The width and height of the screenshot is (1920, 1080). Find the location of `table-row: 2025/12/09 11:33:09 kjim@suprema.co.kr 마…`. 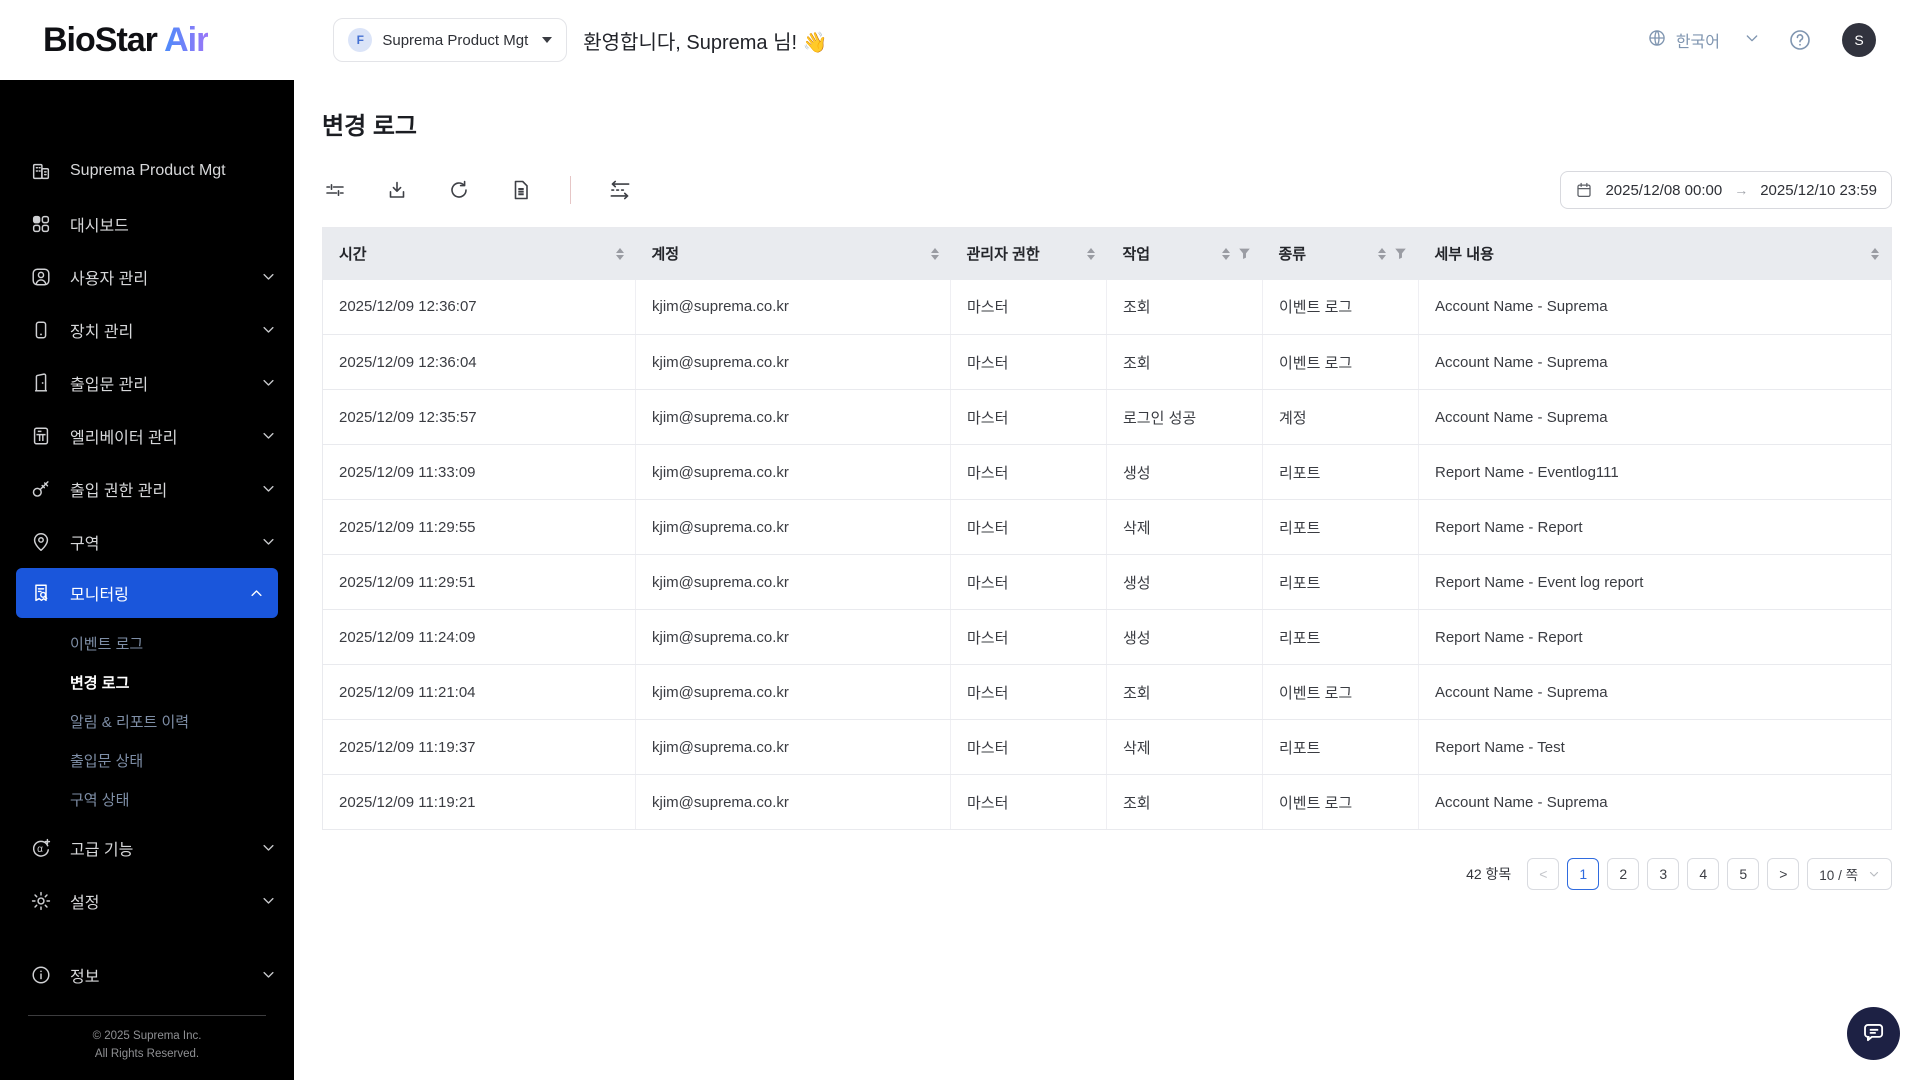

table-row: 2025/12/09 11:33:09 kjim@suprema.co.kr 마… is located at coordinates (1107, 472).